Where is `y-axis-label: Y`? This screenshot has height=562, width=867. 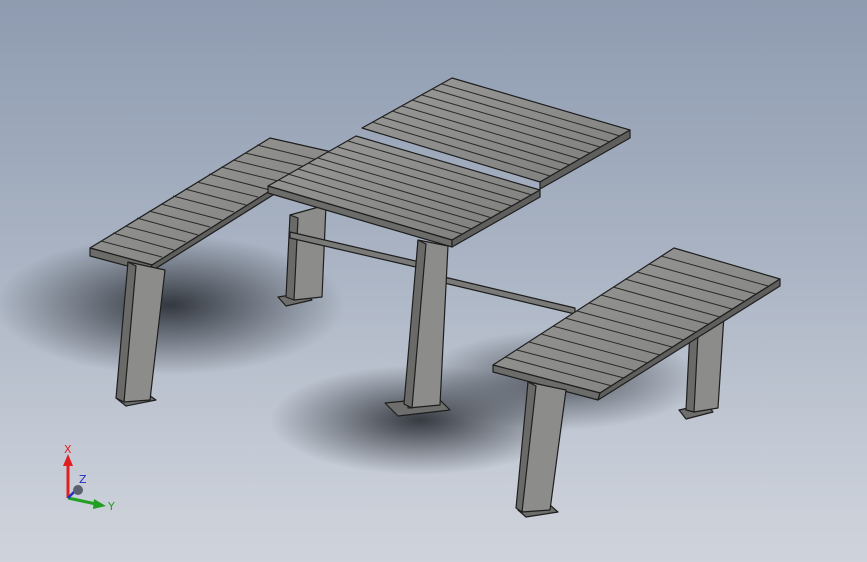 y-axis-label: Y is located at coordinates (111, 506).